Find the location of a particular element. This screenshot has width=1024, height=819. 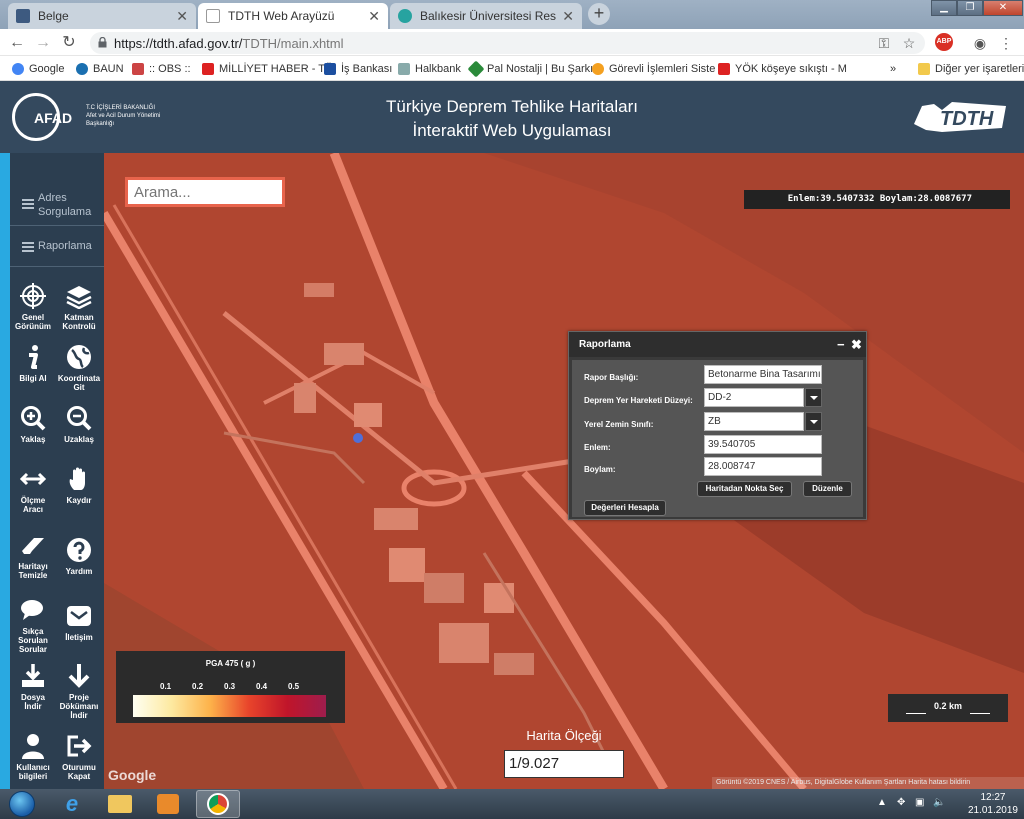

dropbox-icon: ✥ is located at coordinates (901, 802).